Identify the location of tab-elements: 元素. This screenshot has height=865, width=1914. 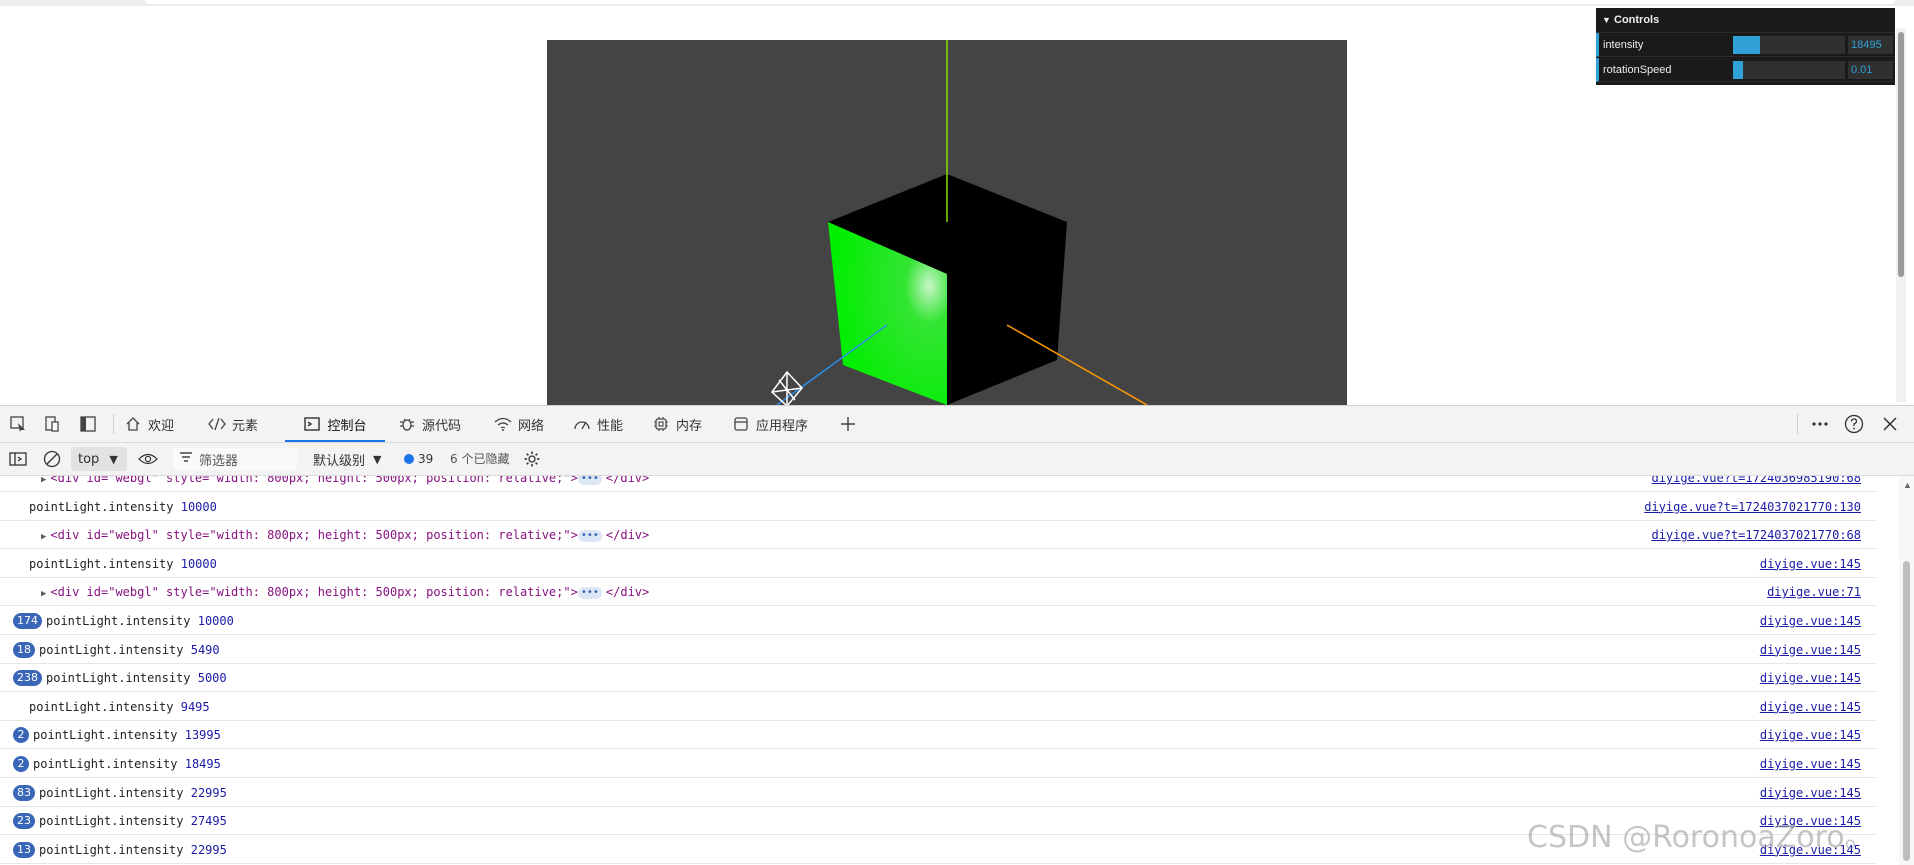
(233, 424).